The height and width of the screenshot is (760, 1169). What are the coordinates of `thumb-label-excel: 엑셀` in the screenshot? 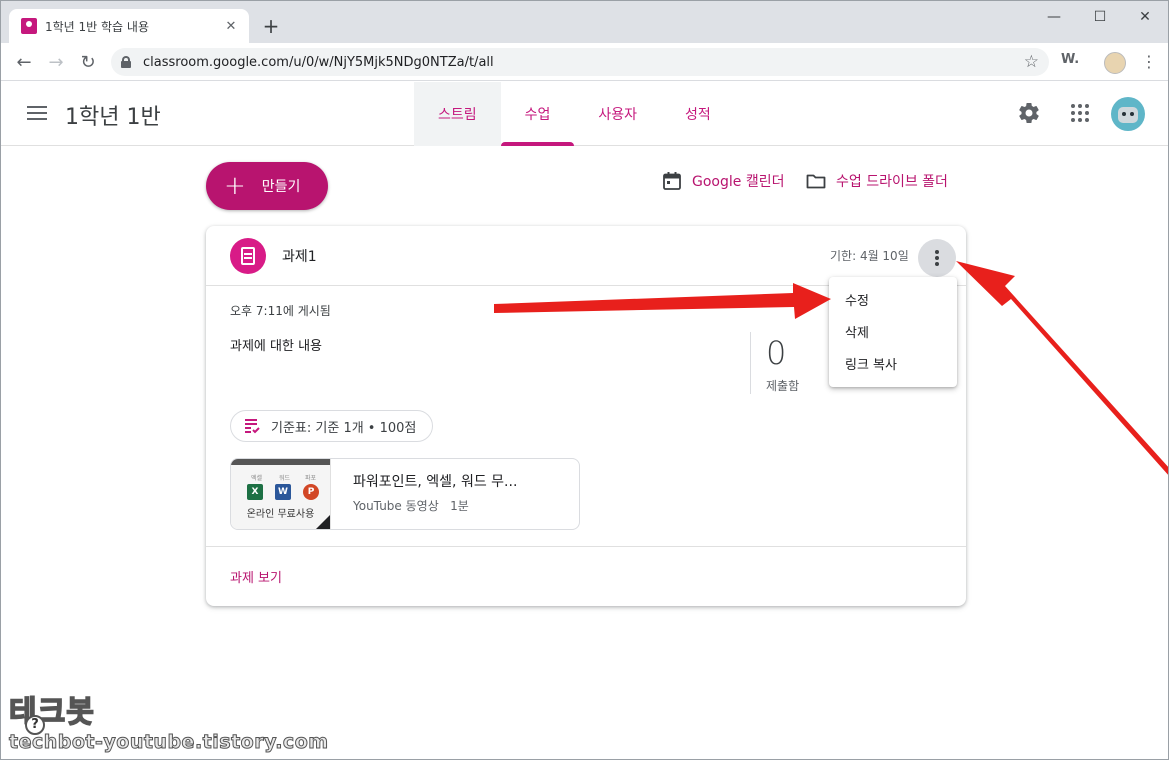 It's located at (257, 478).